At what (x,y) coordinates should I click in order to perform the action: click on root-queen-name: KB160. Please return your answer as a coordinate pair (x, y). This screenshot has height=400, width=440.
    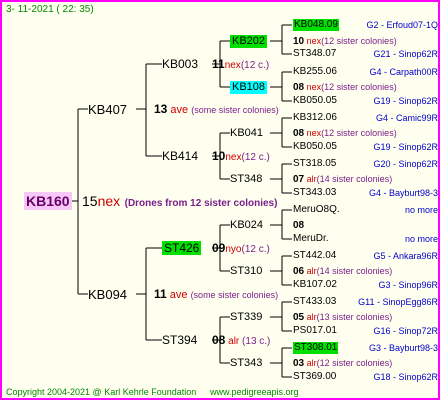
    Looking at the image, I should click on (48, 201).